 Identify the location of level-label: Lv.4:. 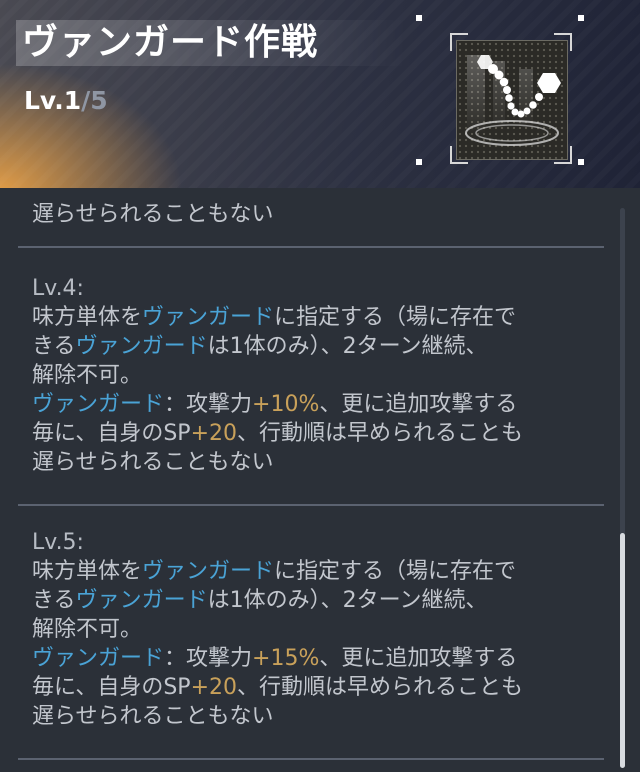
(58, 288).